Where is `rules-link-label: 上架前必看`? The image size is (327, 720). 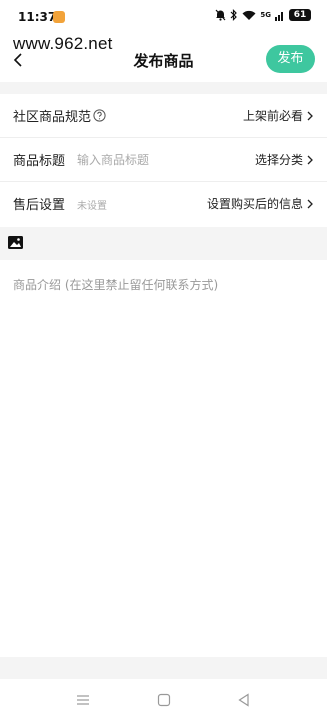 rules-link-label: 上架前必看 is located at coordinates (272, 116).